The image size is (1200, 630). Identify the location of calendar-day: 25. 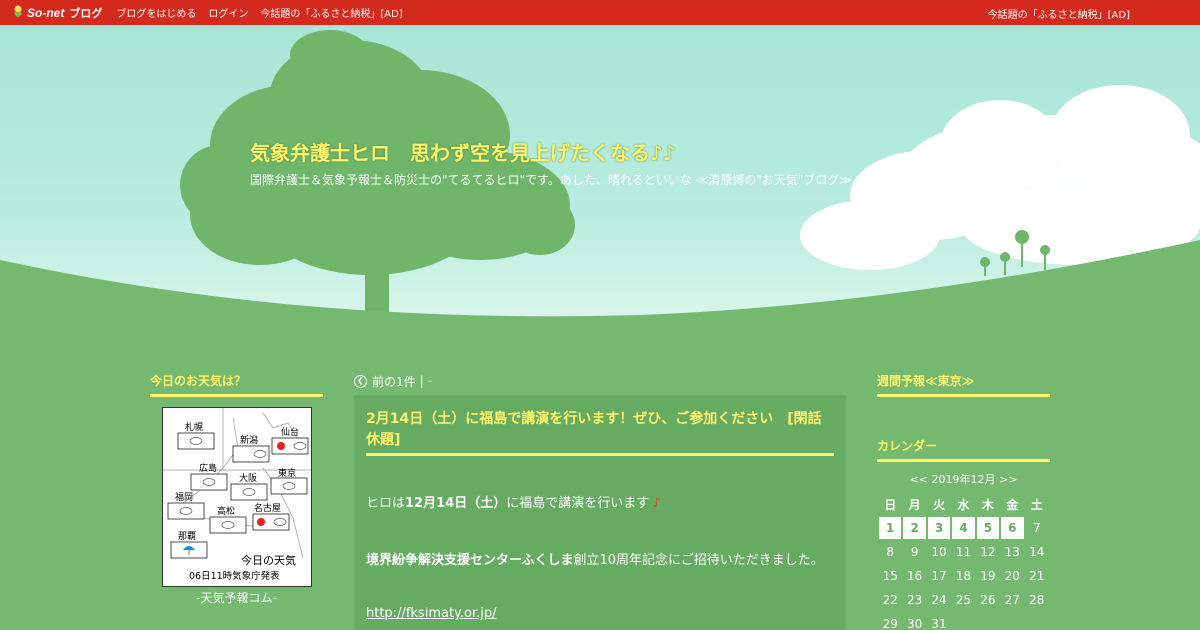
(963, 600).